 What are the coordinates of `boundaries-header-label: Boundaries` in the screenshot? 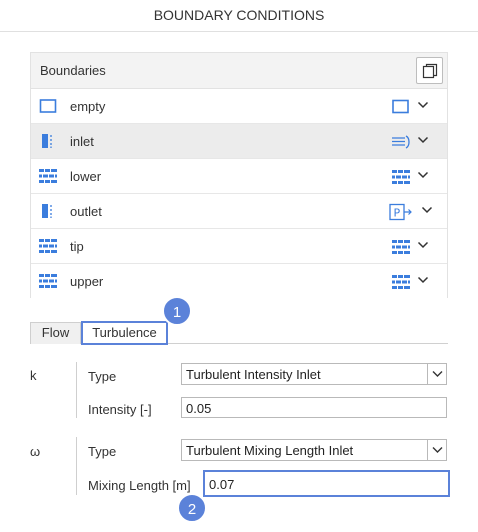 It's located at (73, 70).